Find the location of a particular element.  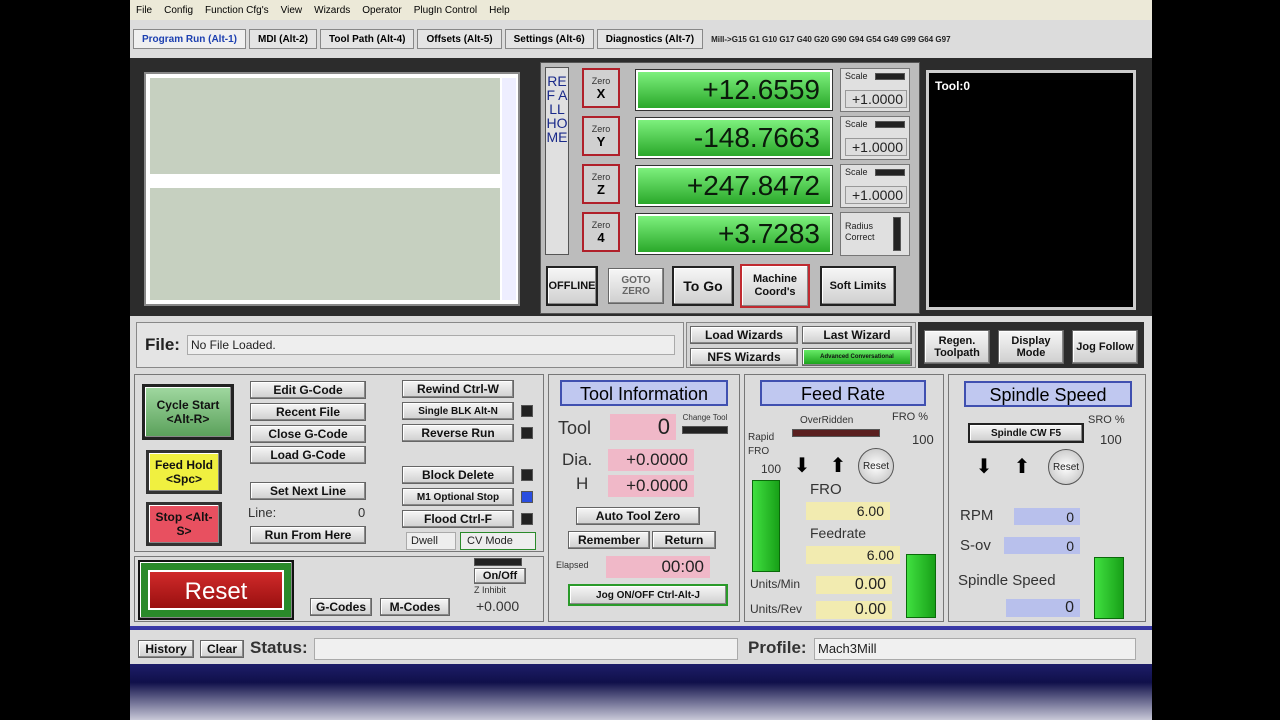

regen-toolpath-button: Regen. Toolpath is located at coordinates (957, 347).